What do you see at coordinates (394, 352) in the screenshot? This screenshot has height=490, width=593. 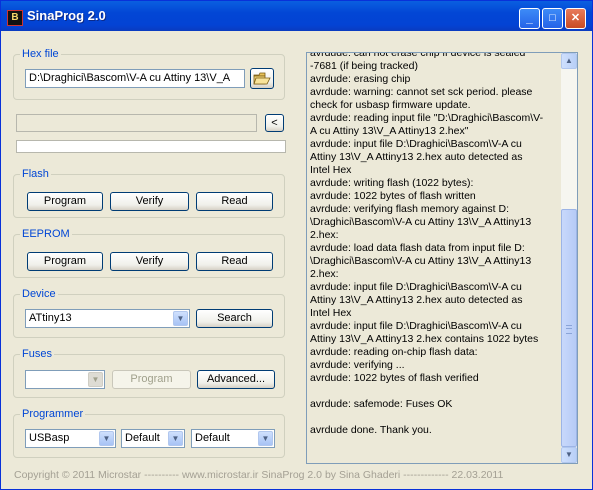 I see `log-line: avrdude: reading on-chip flash data:` at bounding box center [394, 352].